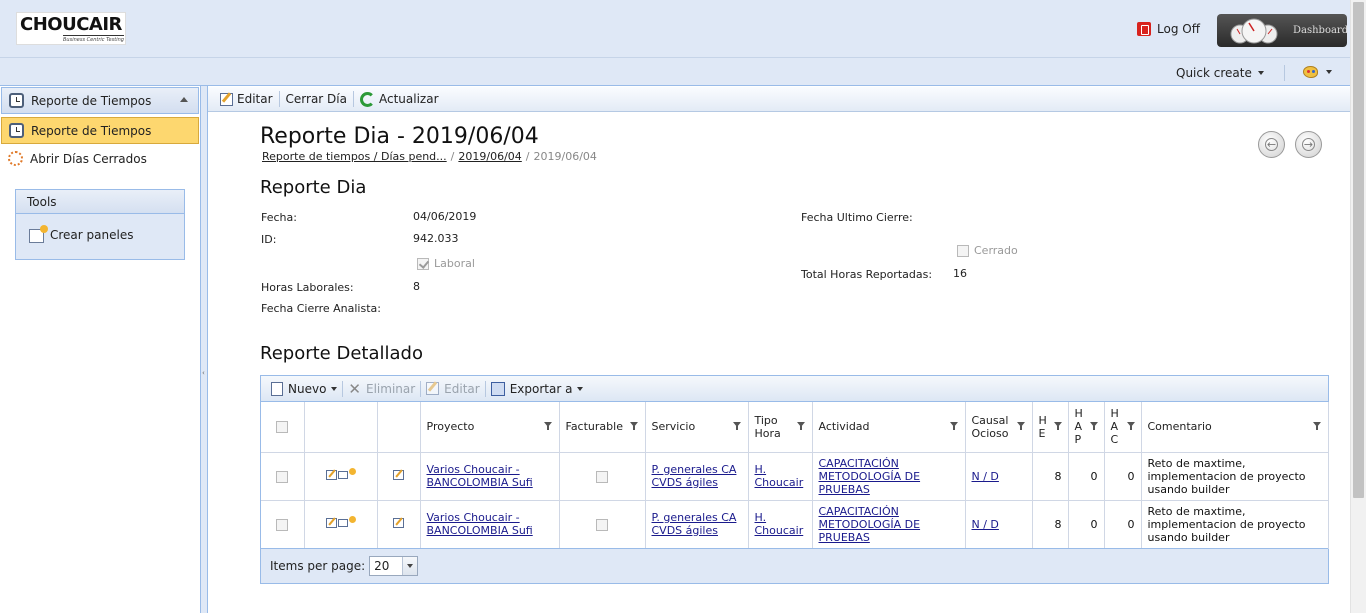 The height and width of the screenshot is (613, 1366). I want to click on theme-menu, so click(1317, 72).